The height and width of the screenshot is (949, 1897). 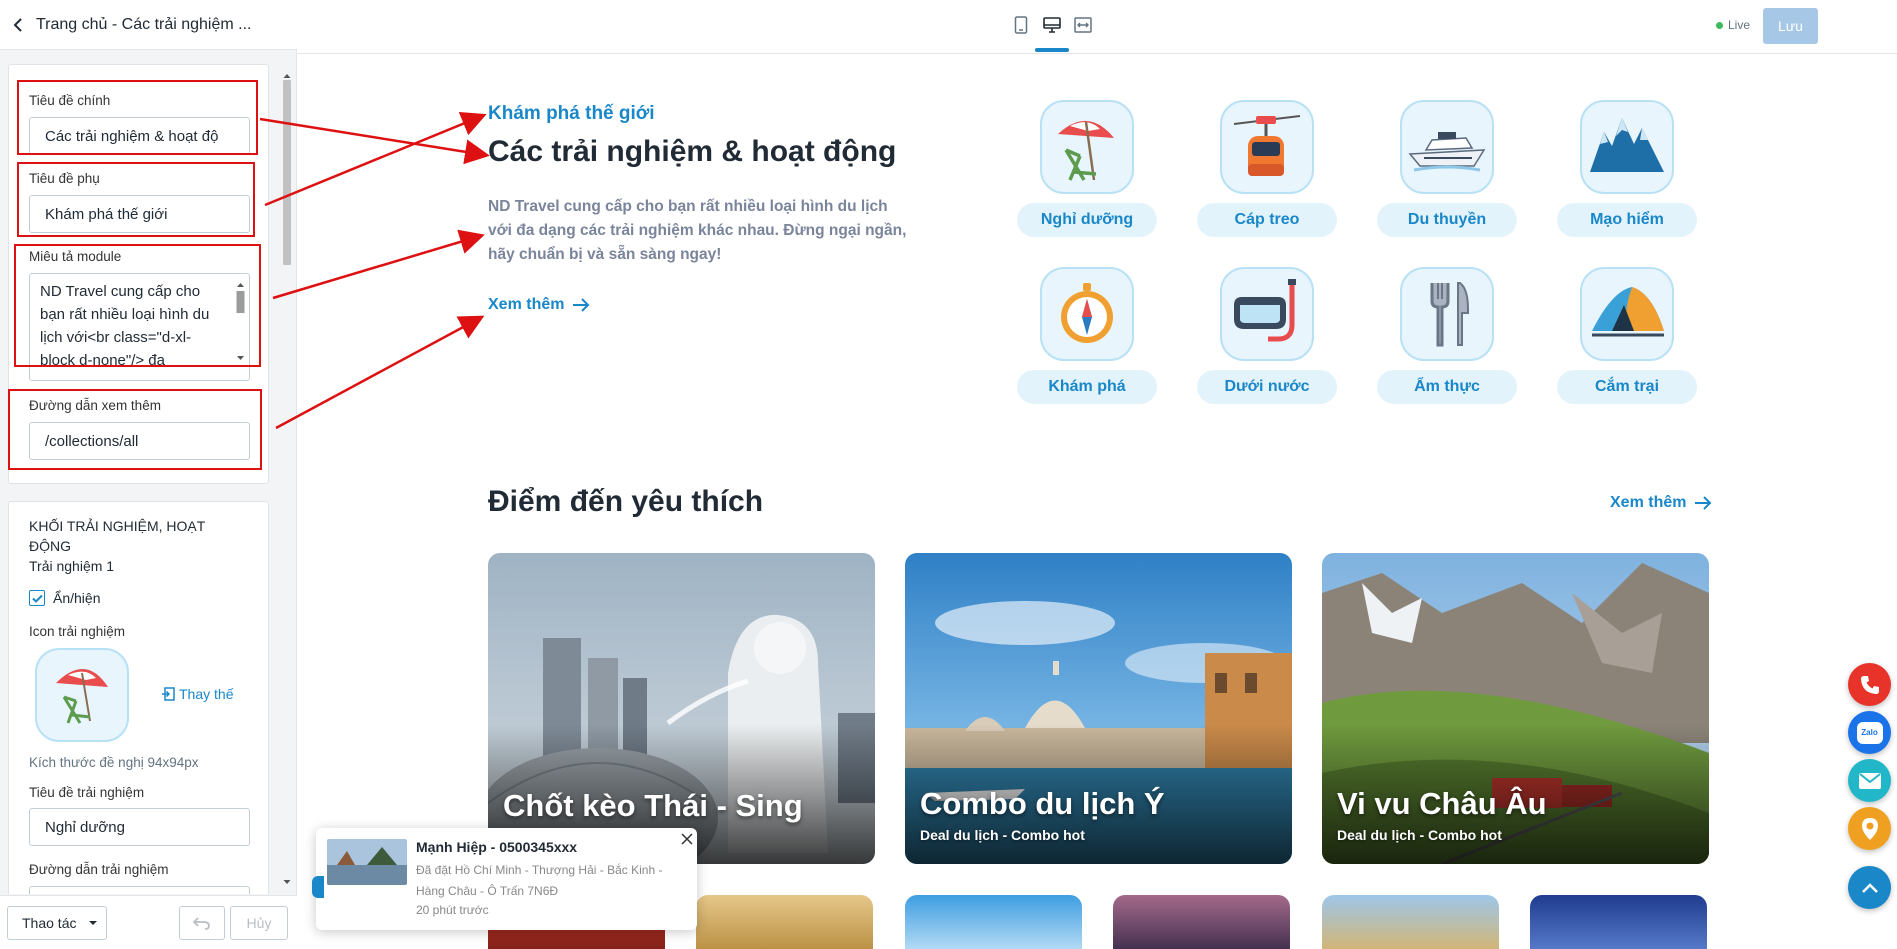 What do you see at coordinates (653, 805) in the screenshot?
I see `destination-title: Chốt kèo Thái - Sing` at bounding box center [653, 805].